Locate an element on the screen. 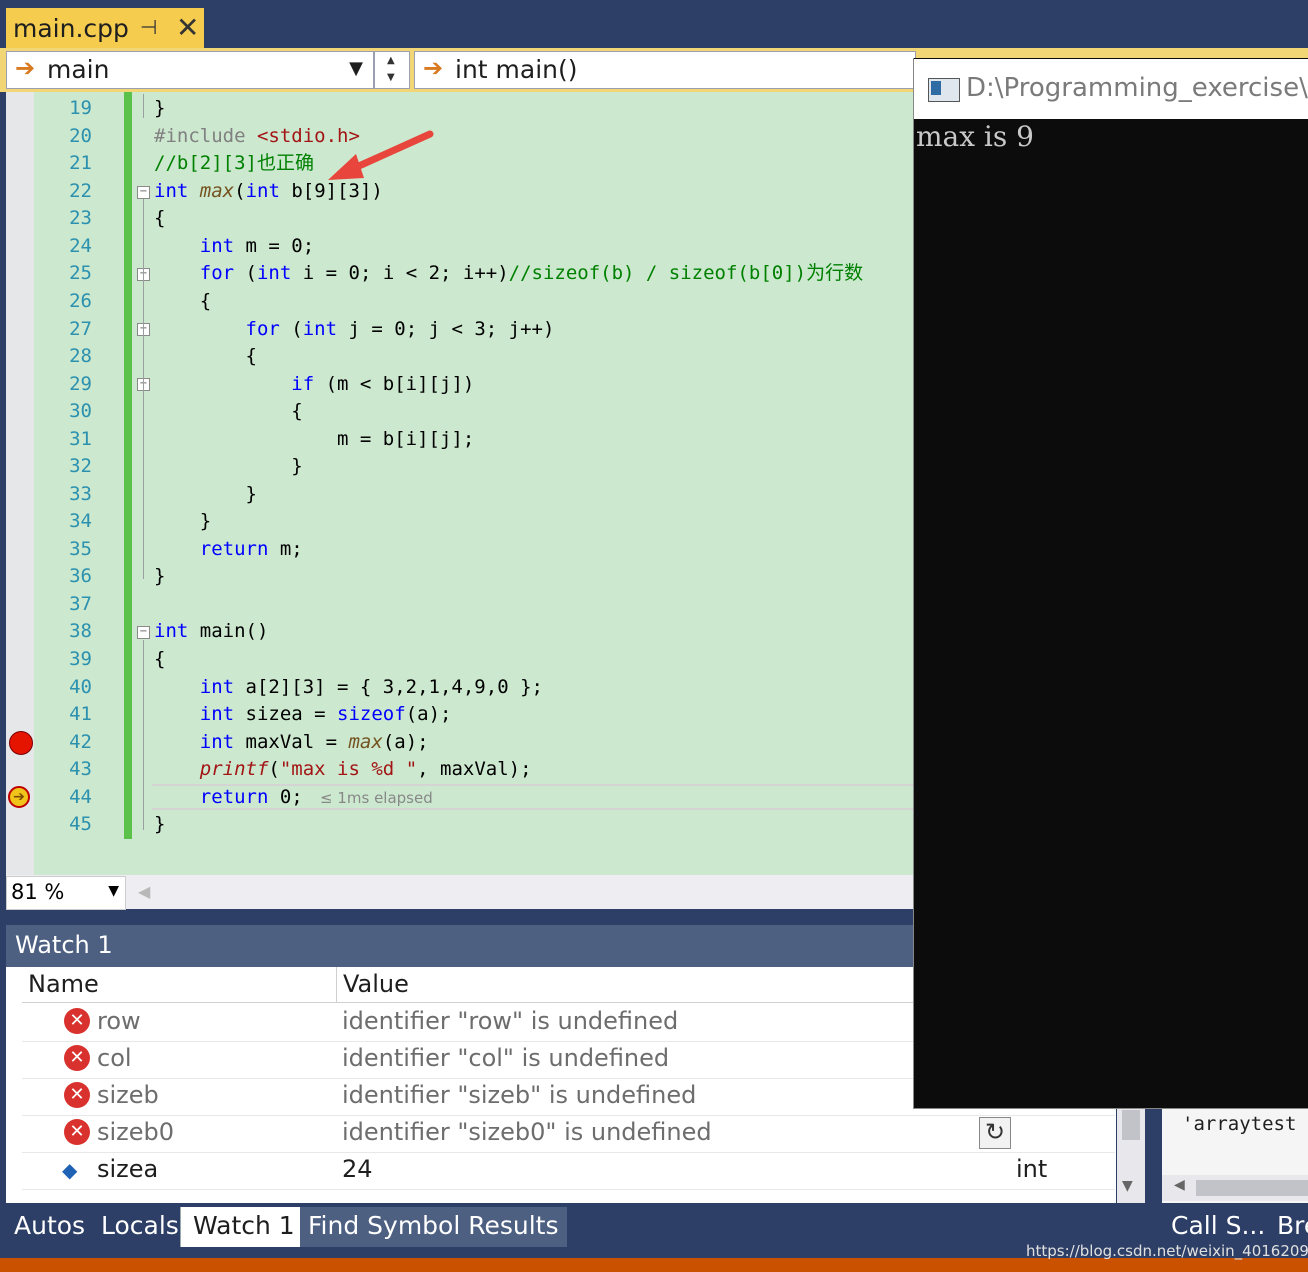  indicator-margin is located at coordinates (20, 483).